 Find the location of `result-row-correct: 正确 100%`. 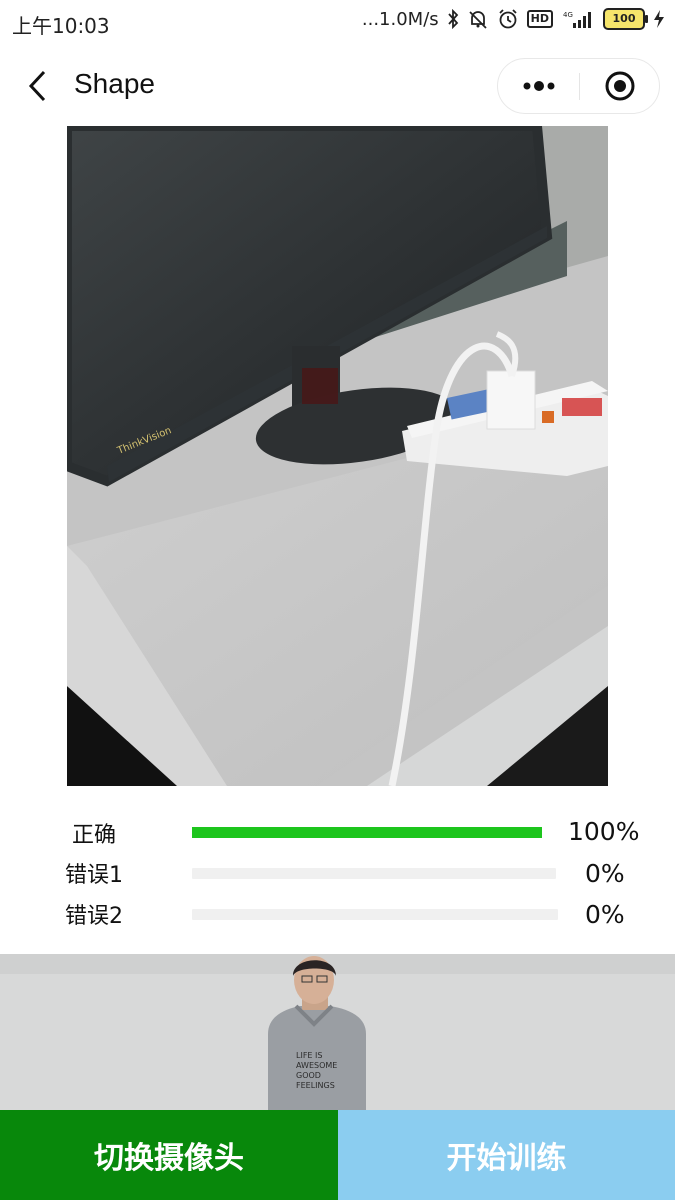

result-row-correct: 正确 100% is located at coordinates (337, 833).